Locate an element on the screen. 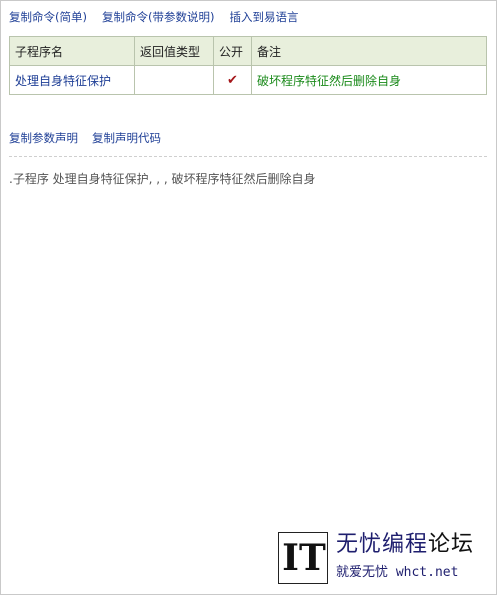 The width and height of the screenshot is (497, 595). watermark-title-accent: 论坛 is located at coordinates (451, 544).